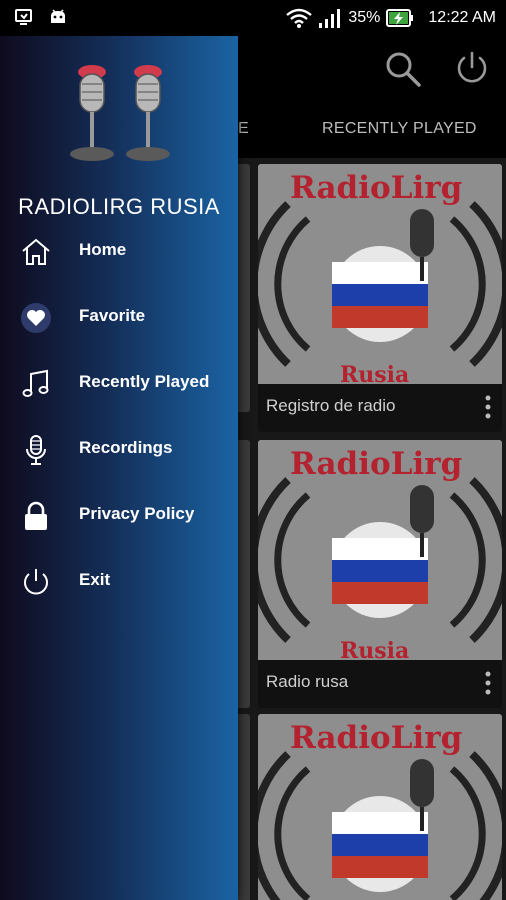  Describe the element at coordinates (36, 515) in the screenshot. I see `lock-icon` at that location.